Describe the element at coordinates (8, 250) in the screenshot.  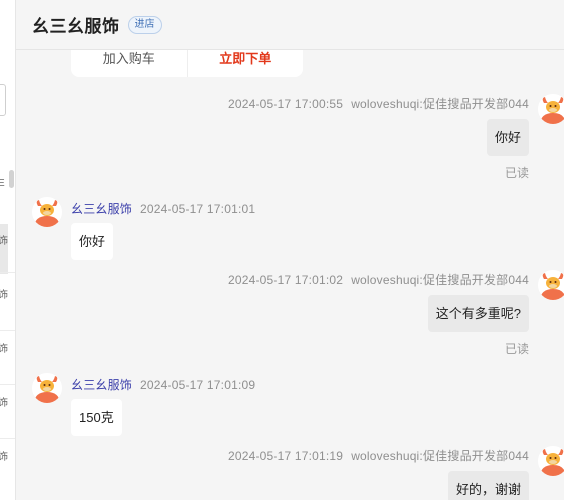
I see `conversation-list-edge: E 饰 饰 饰 饰 饰` at that location.